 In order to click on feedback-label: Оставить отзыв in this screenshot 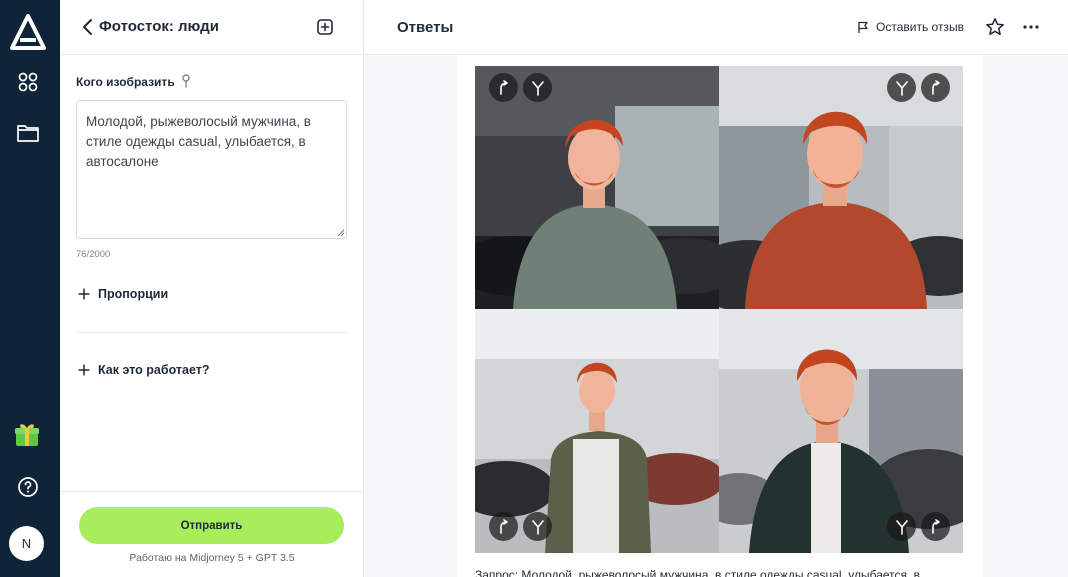, I will do `click(920, 27)`.